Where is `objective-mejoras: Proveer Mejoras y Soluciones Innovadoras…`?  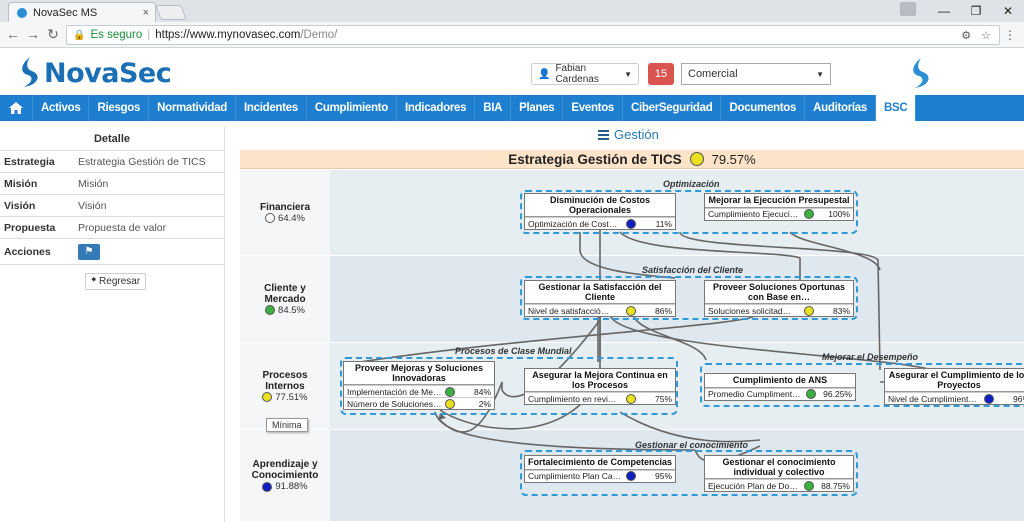 objective-mejoras: Proveer Mejoras y Soluciones Innovadoras… is located at coordinates (419, 385).